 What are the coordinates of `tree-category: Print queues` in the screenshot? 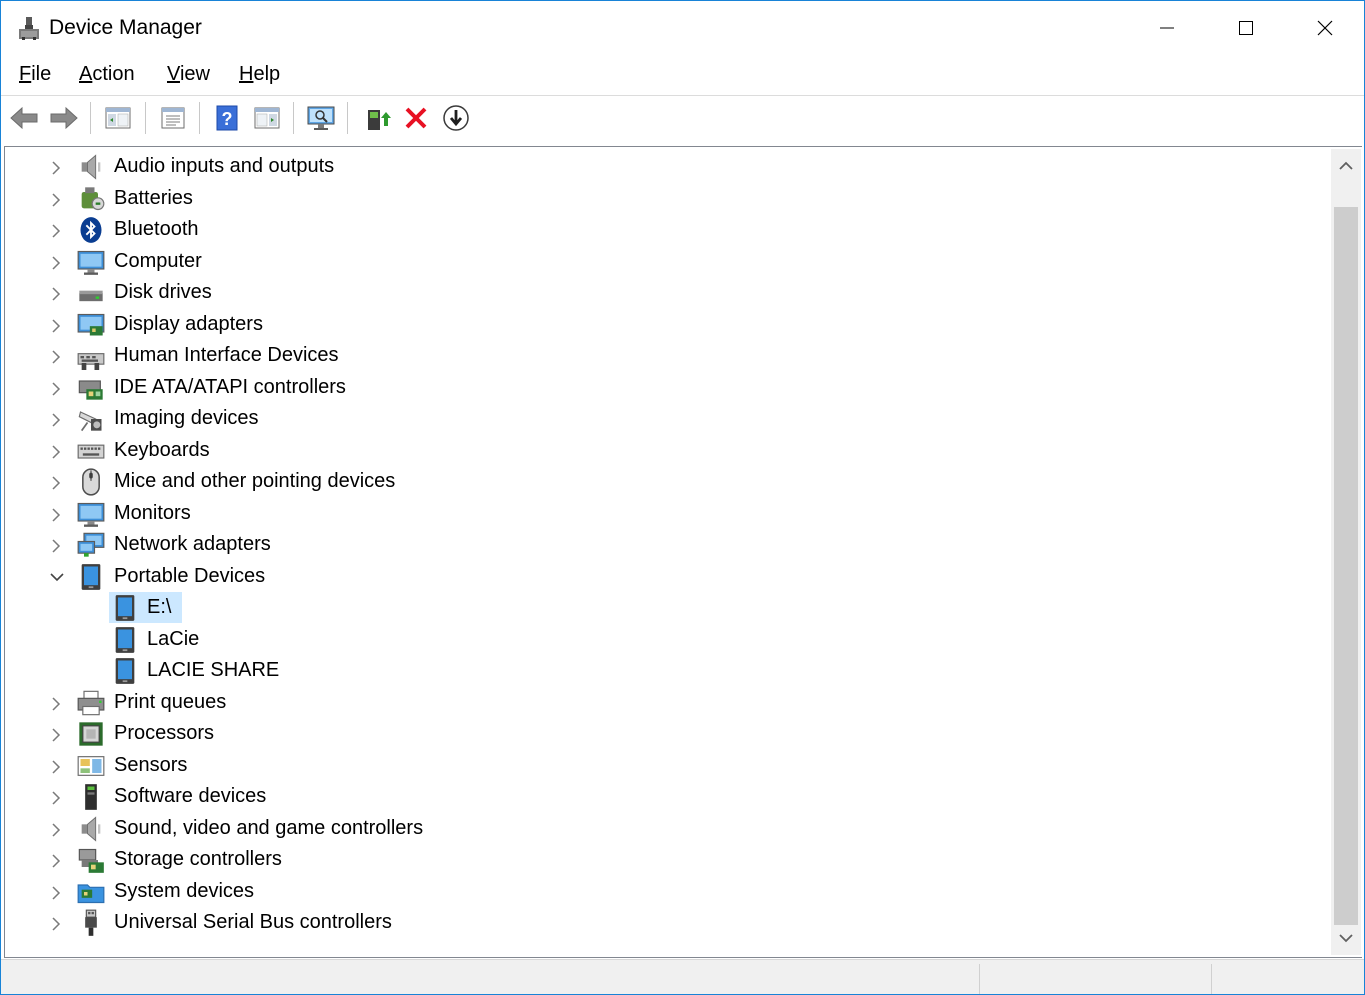 It's located at (665, 702).